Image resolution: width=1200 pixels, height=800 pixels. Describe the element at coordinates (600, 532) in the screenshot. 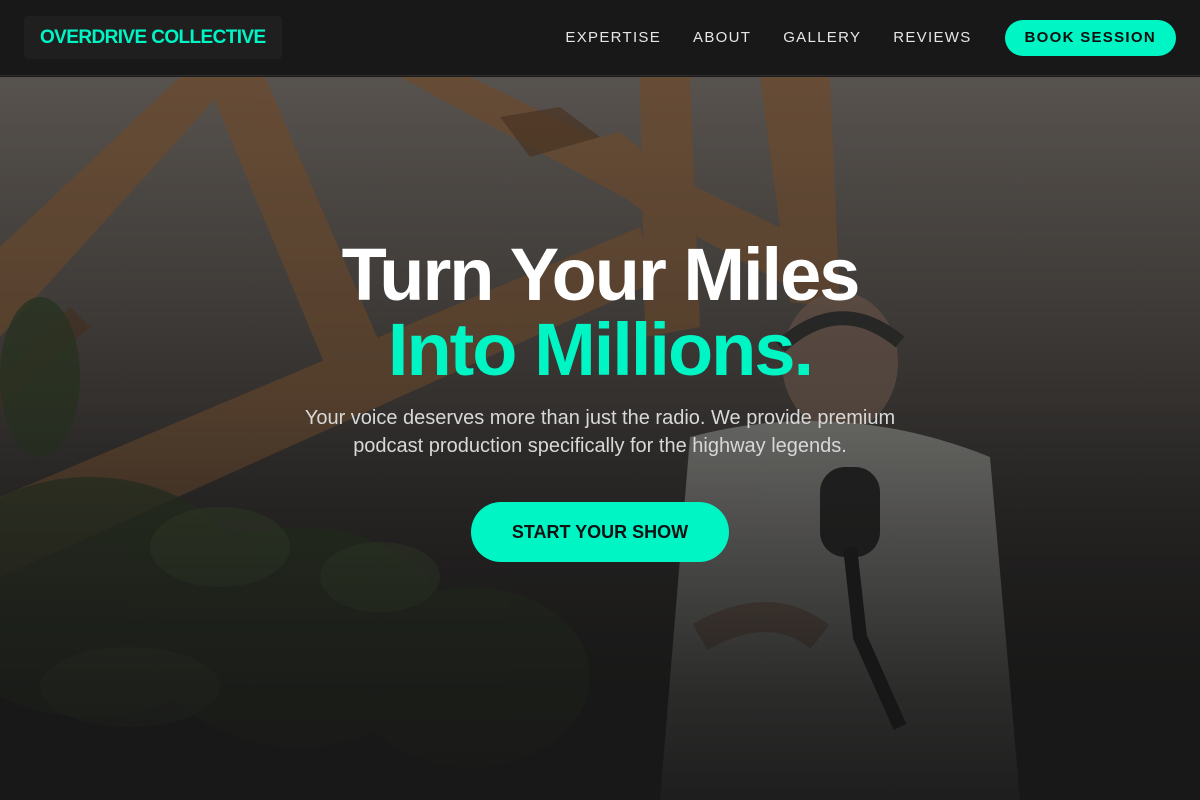

I see `start-your-show-button: START YOUR SHOW` at that location.